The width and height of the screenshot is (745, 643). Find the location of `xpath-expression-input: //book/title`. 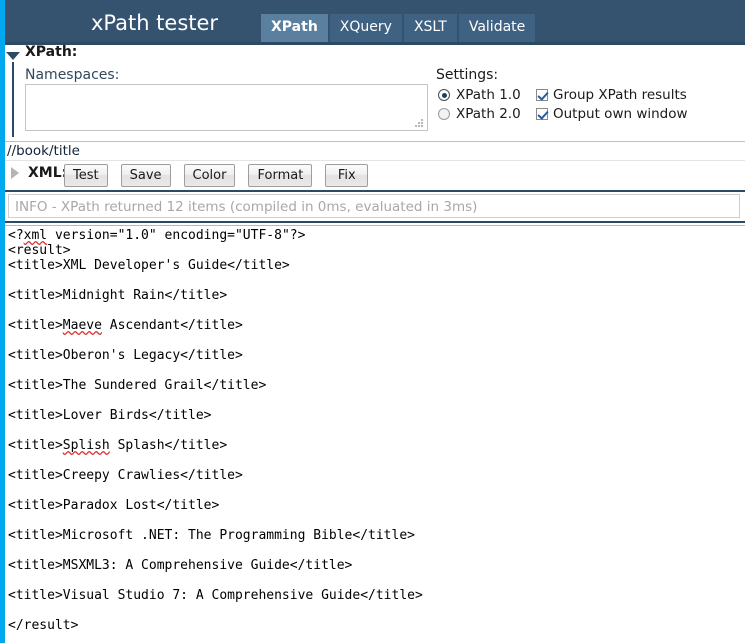

xpath-expression-input: //book/title is located at coordinates (43, 151).